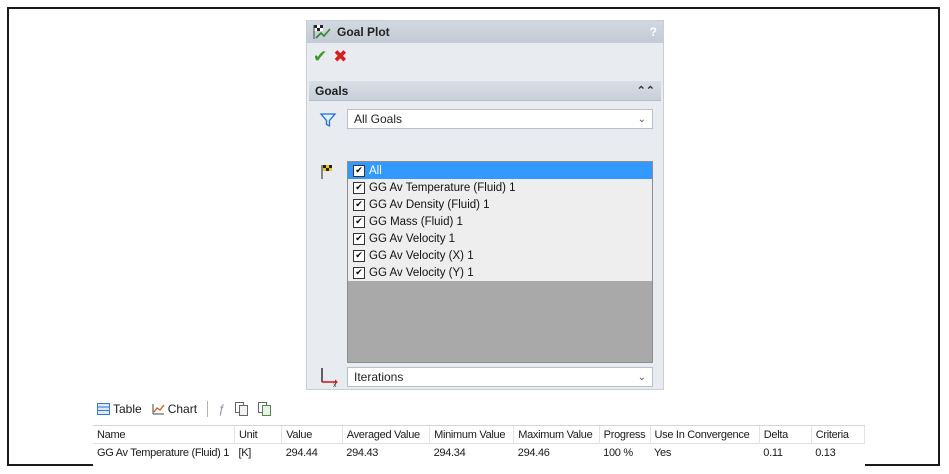 Image resolution: width=949 pixels, height=474 pixels. Describe the element at coordinates (340, 57) in the screenshot. I see `x-icon: ✖` at that location.